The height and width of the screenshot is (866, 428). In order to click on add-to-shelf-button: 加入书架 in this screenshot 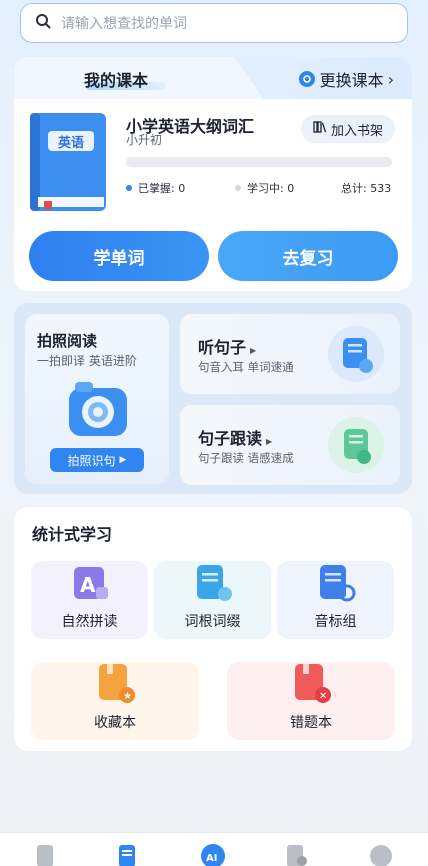, I will do `click(348, 129)`.